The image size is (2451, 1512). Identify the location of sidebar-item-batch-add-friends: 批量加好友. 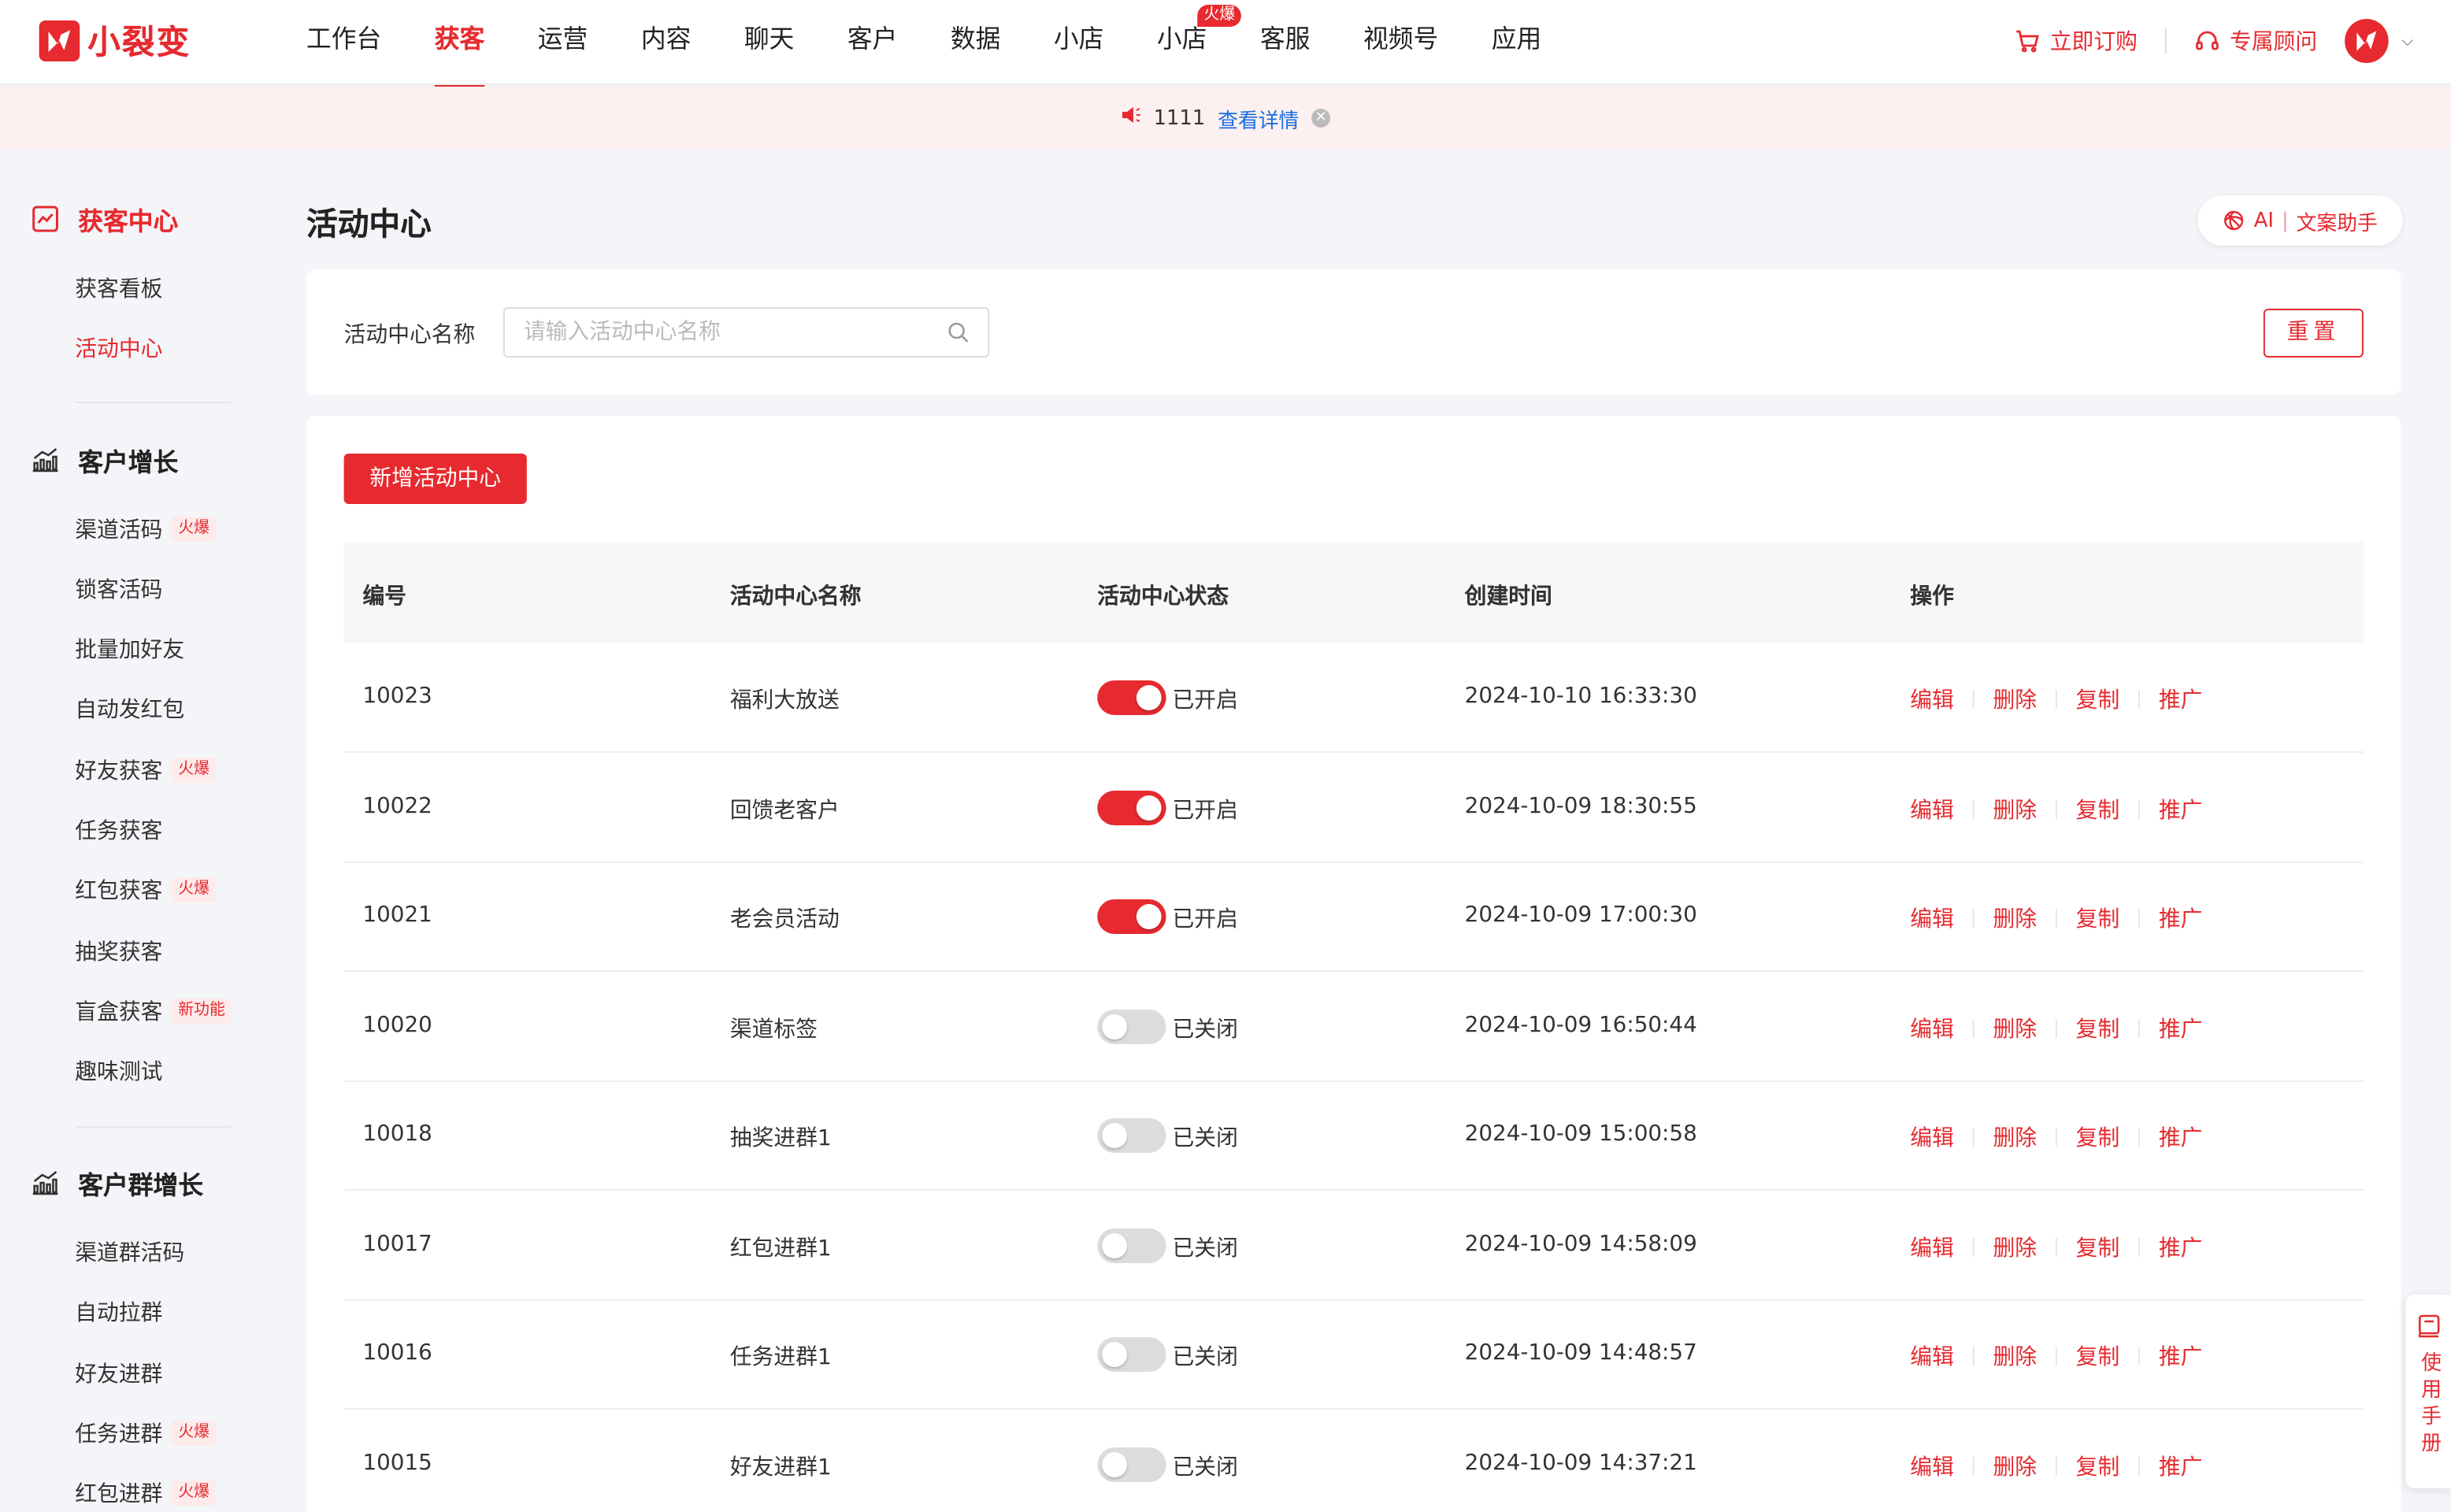
(129, 649).